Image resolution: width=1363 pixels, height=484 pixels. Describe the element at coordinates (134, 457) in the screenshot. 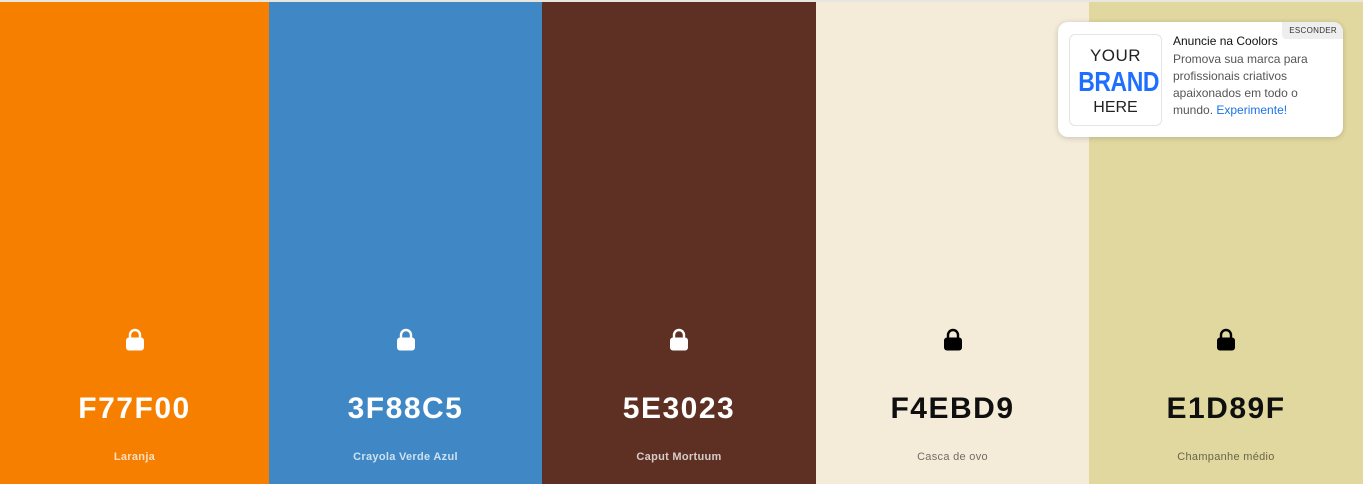

I see `color-name: Laranja` at that location.